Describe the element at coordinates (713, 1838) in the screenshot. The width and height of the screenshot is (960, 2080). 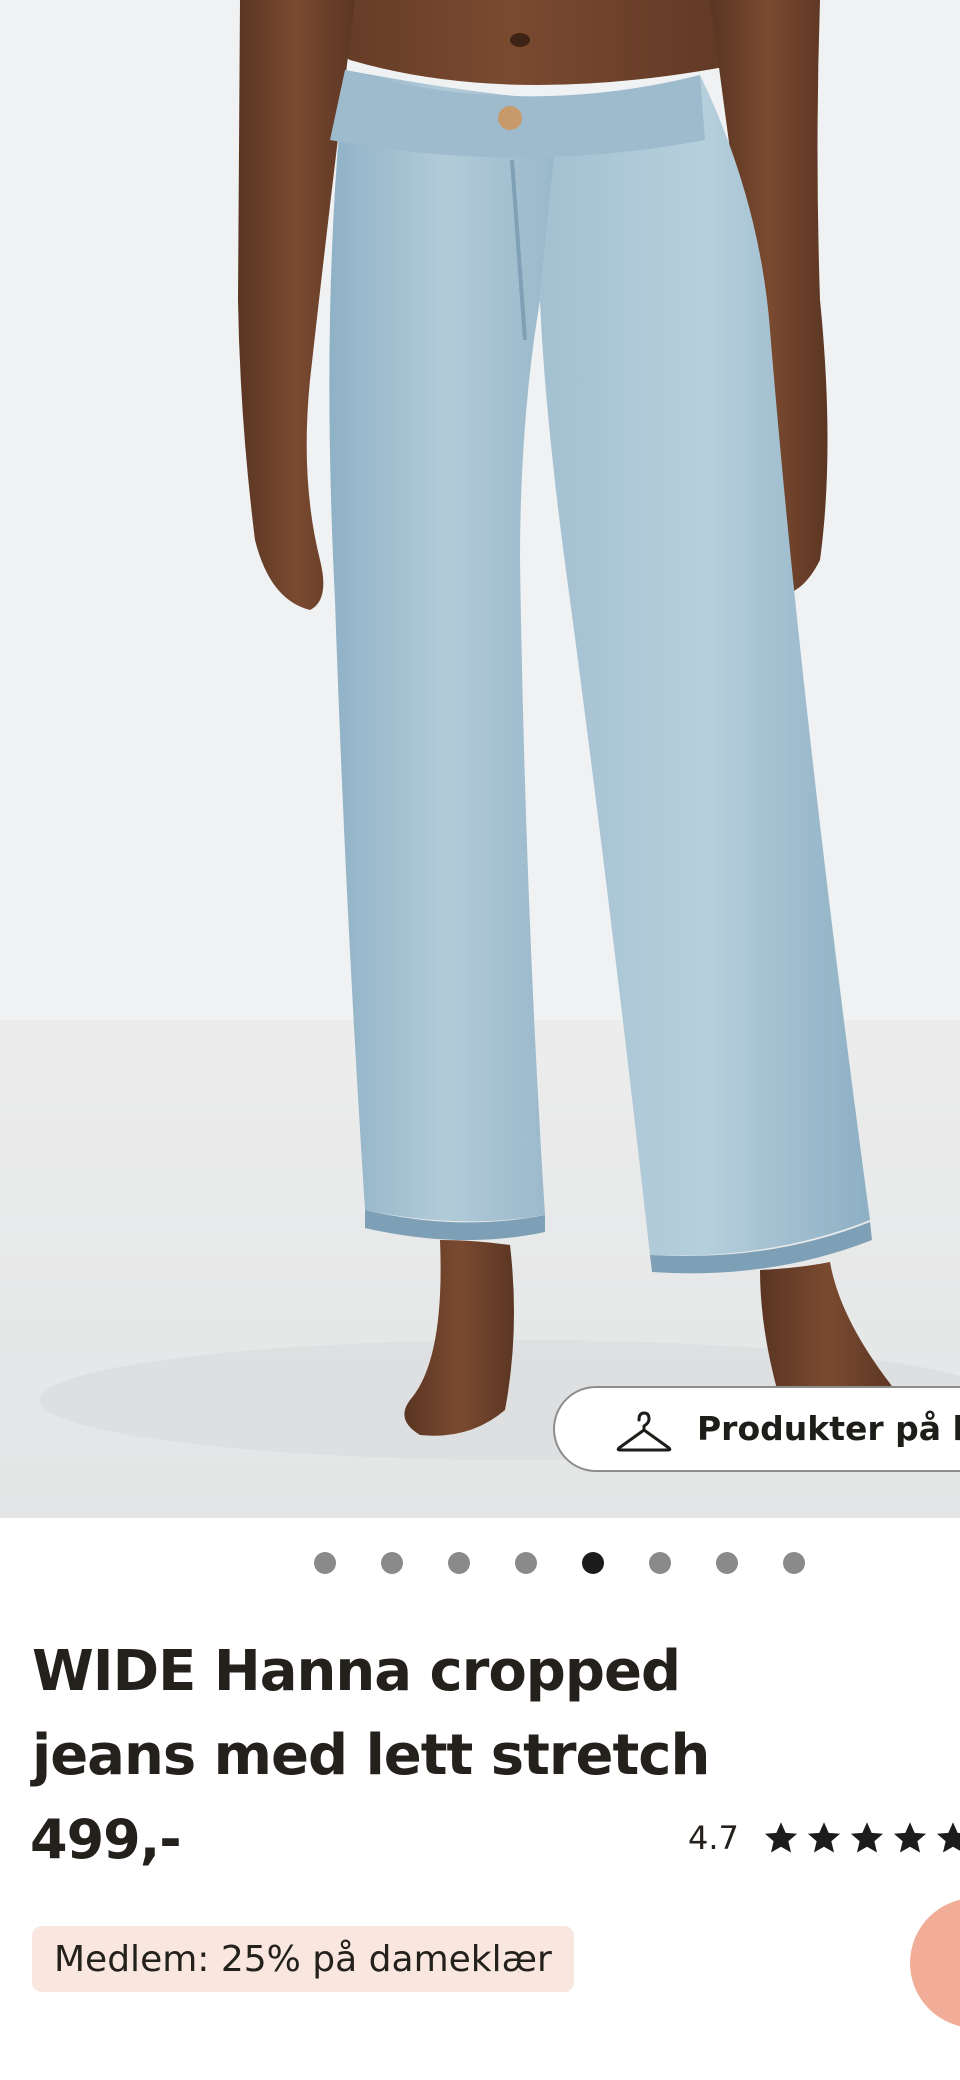
I see `rating-score: 4.7` at that location.